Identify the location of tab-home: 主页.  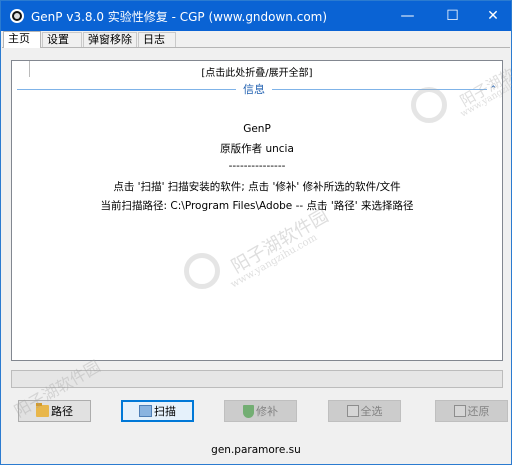
(22, 39).